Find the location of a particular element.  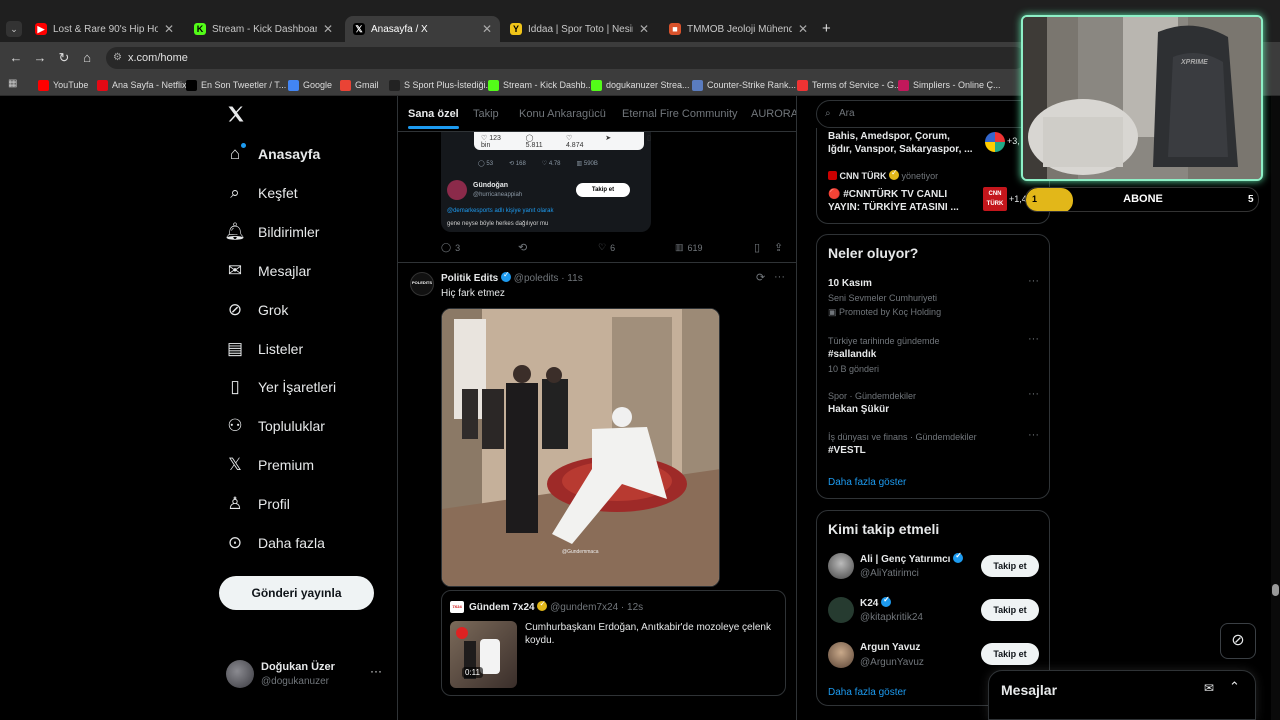

bookmark-icon: ▯ is located at coordinates (235, 387).